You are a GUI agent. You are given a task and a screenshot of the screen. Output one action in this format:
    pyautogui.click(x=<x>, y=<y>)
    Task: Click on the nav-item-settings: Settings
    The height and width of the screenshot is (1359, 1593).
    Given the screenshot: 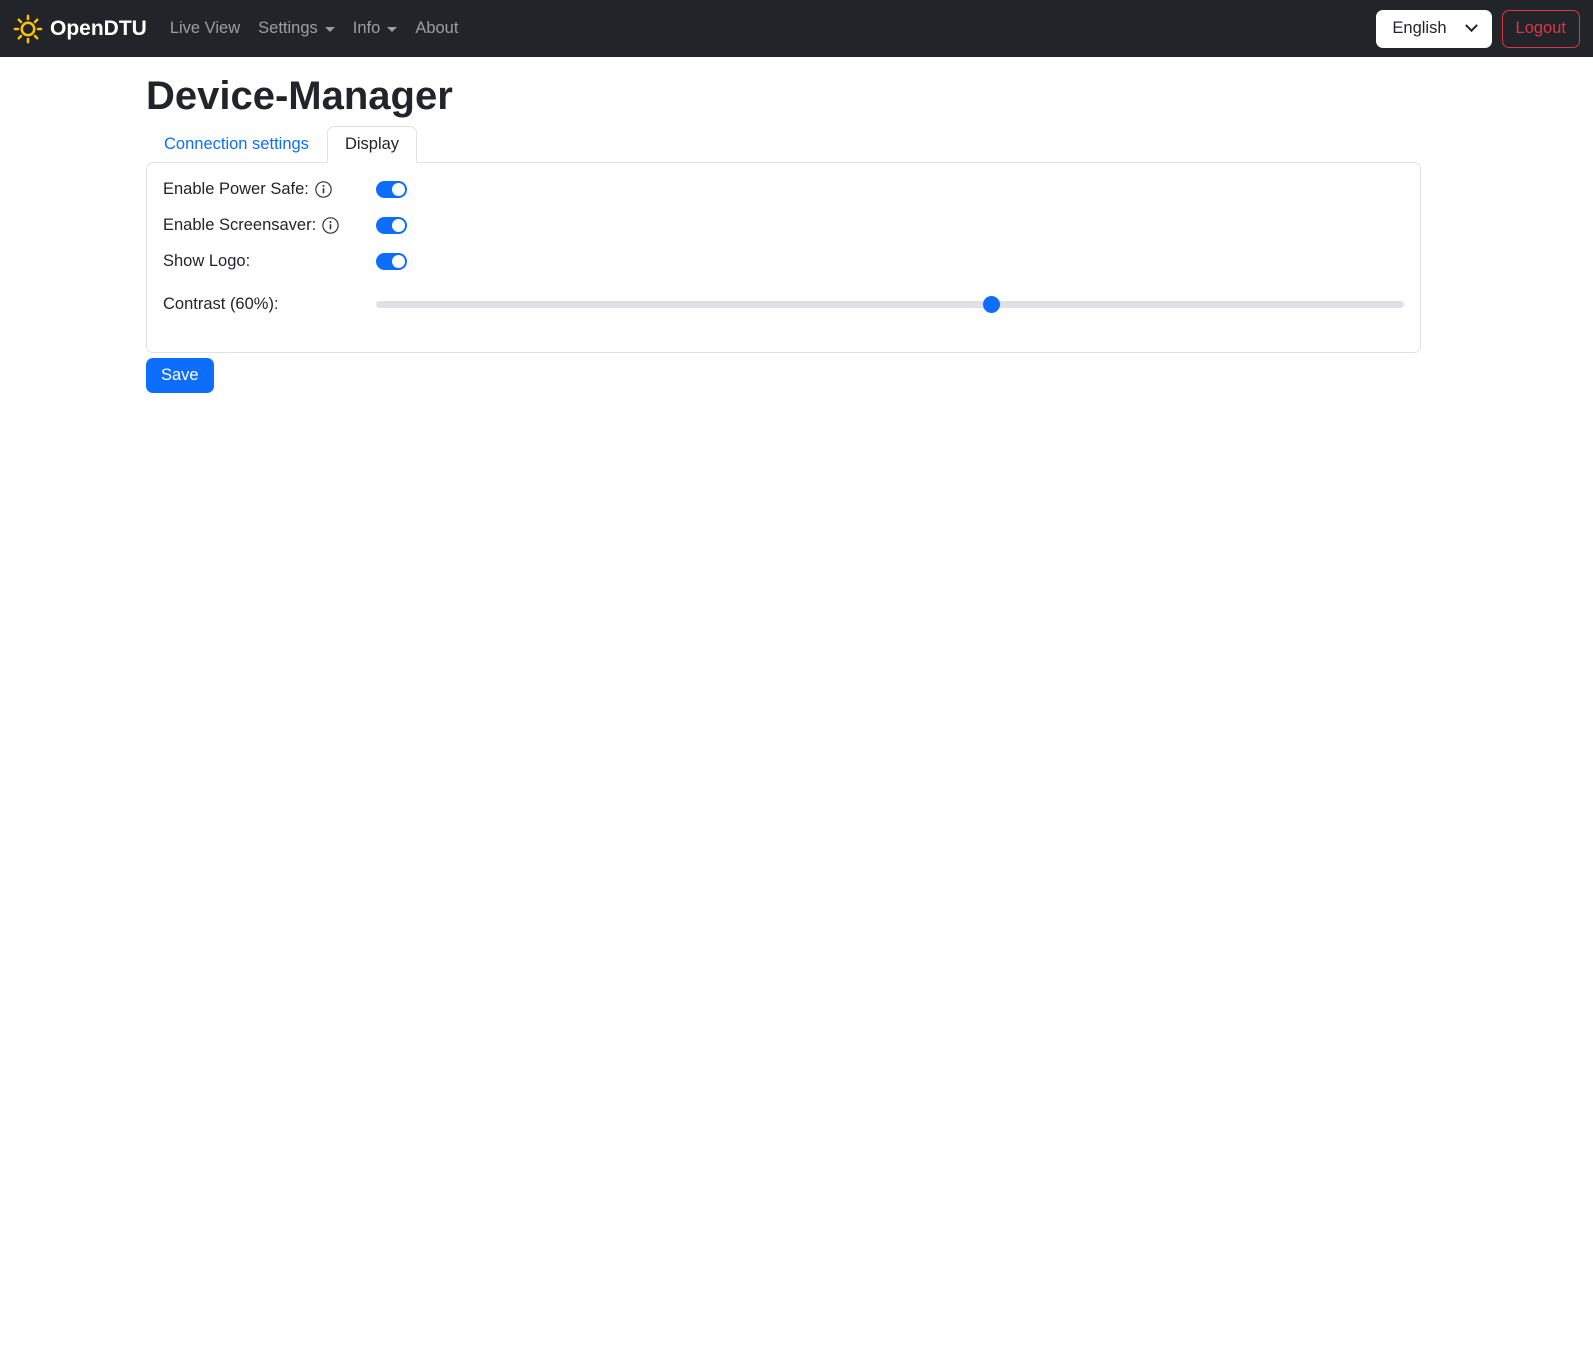 What is the action you would take?
    pyautogui.click(x=296, y=28)
    